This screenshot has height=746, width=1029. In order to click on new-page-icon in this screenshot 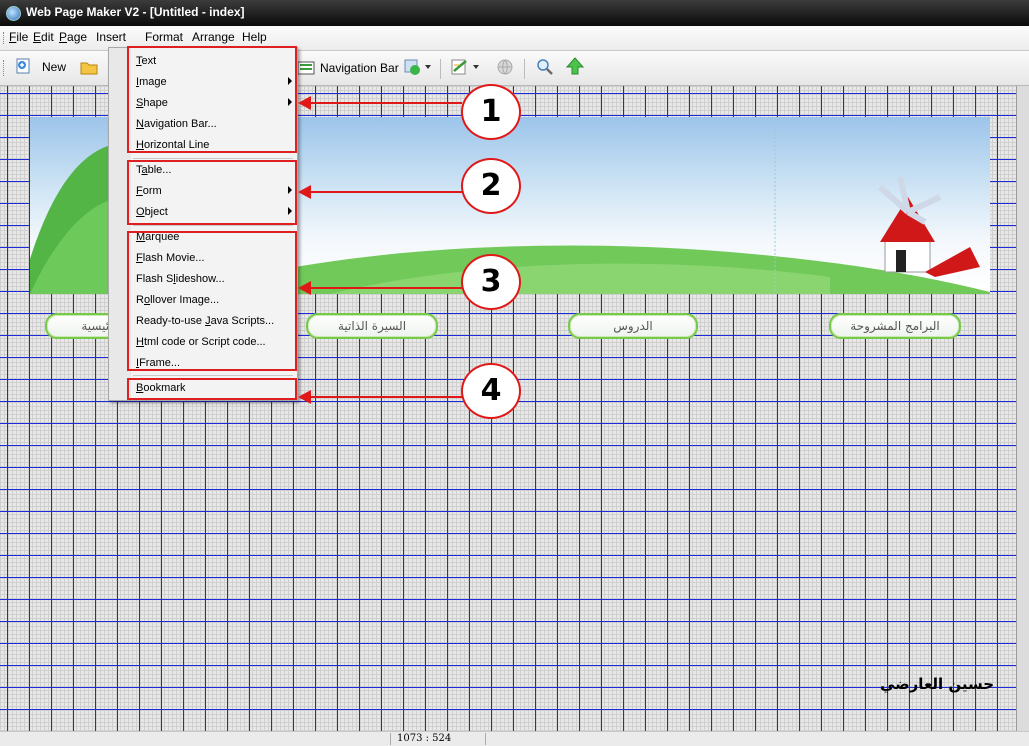, I will do `click(23, 66)`.